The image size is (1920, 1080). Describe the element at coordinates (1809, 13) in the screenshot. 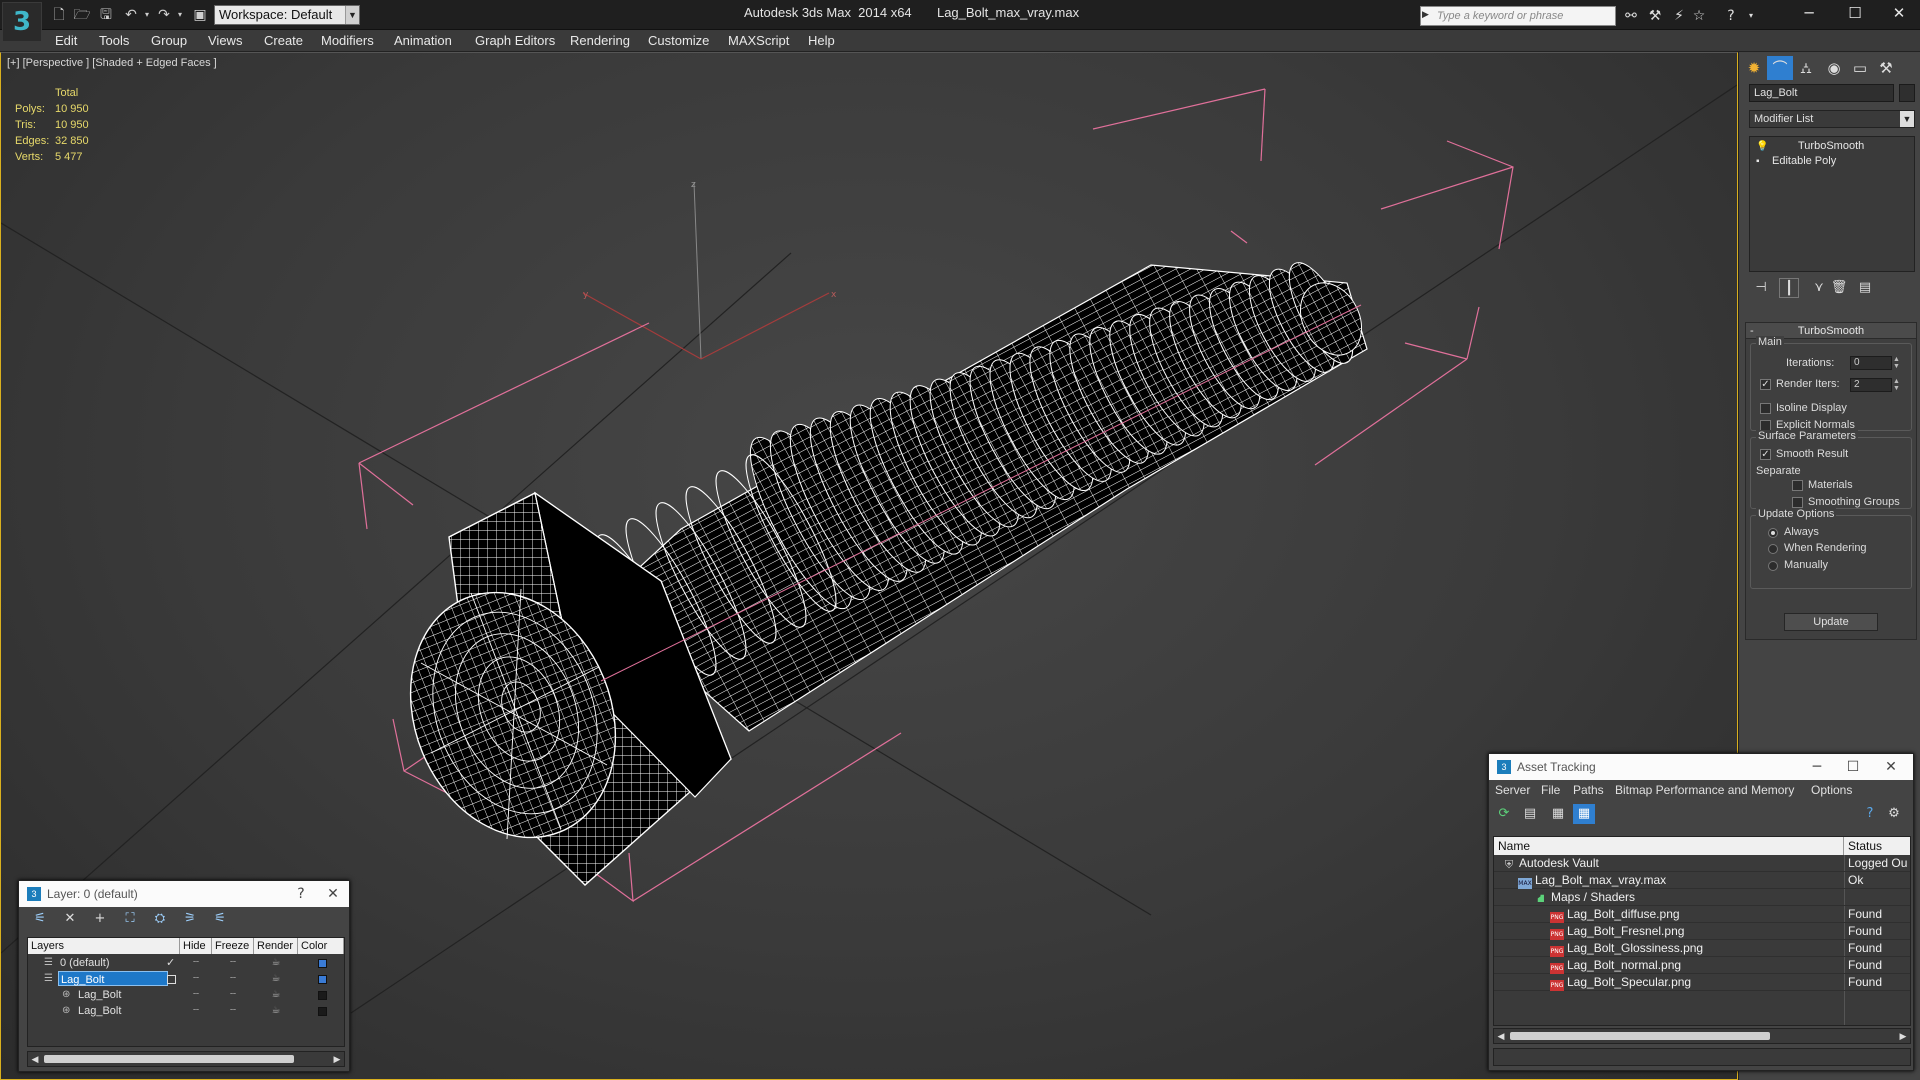

I see `minimize-icon: ─` at that location.